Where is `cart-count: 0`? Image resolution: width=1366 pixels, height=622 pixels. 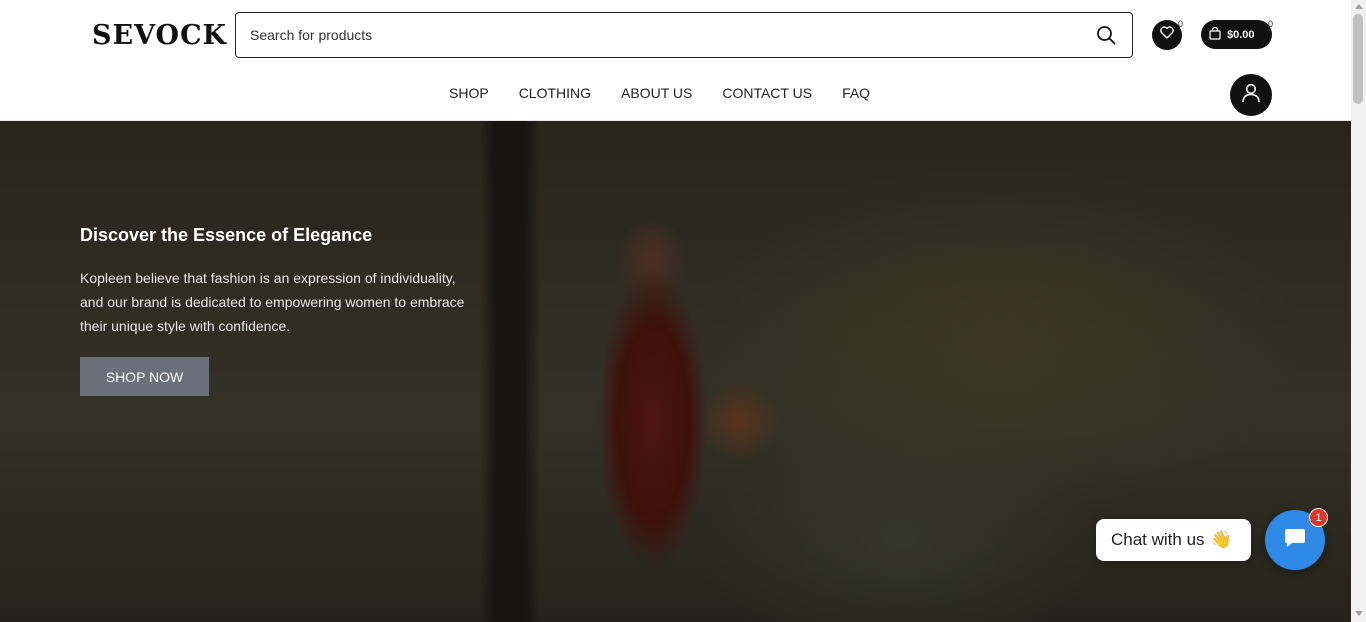
cart-count: 0 is located at coordinates (1271, 24).